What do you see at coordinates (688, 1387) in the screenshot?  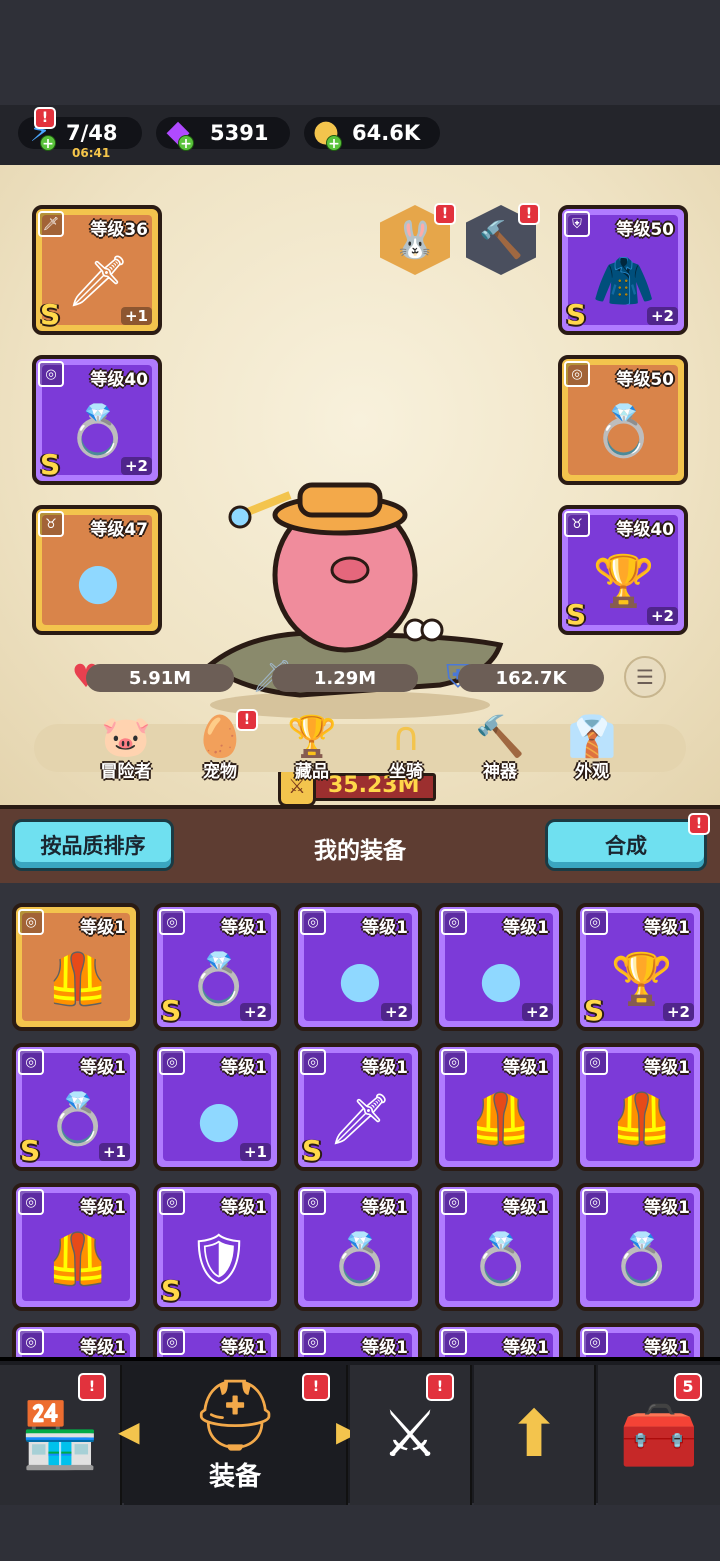 I see `treasure-count-badge: 5` at bounding box center [688, 1387].